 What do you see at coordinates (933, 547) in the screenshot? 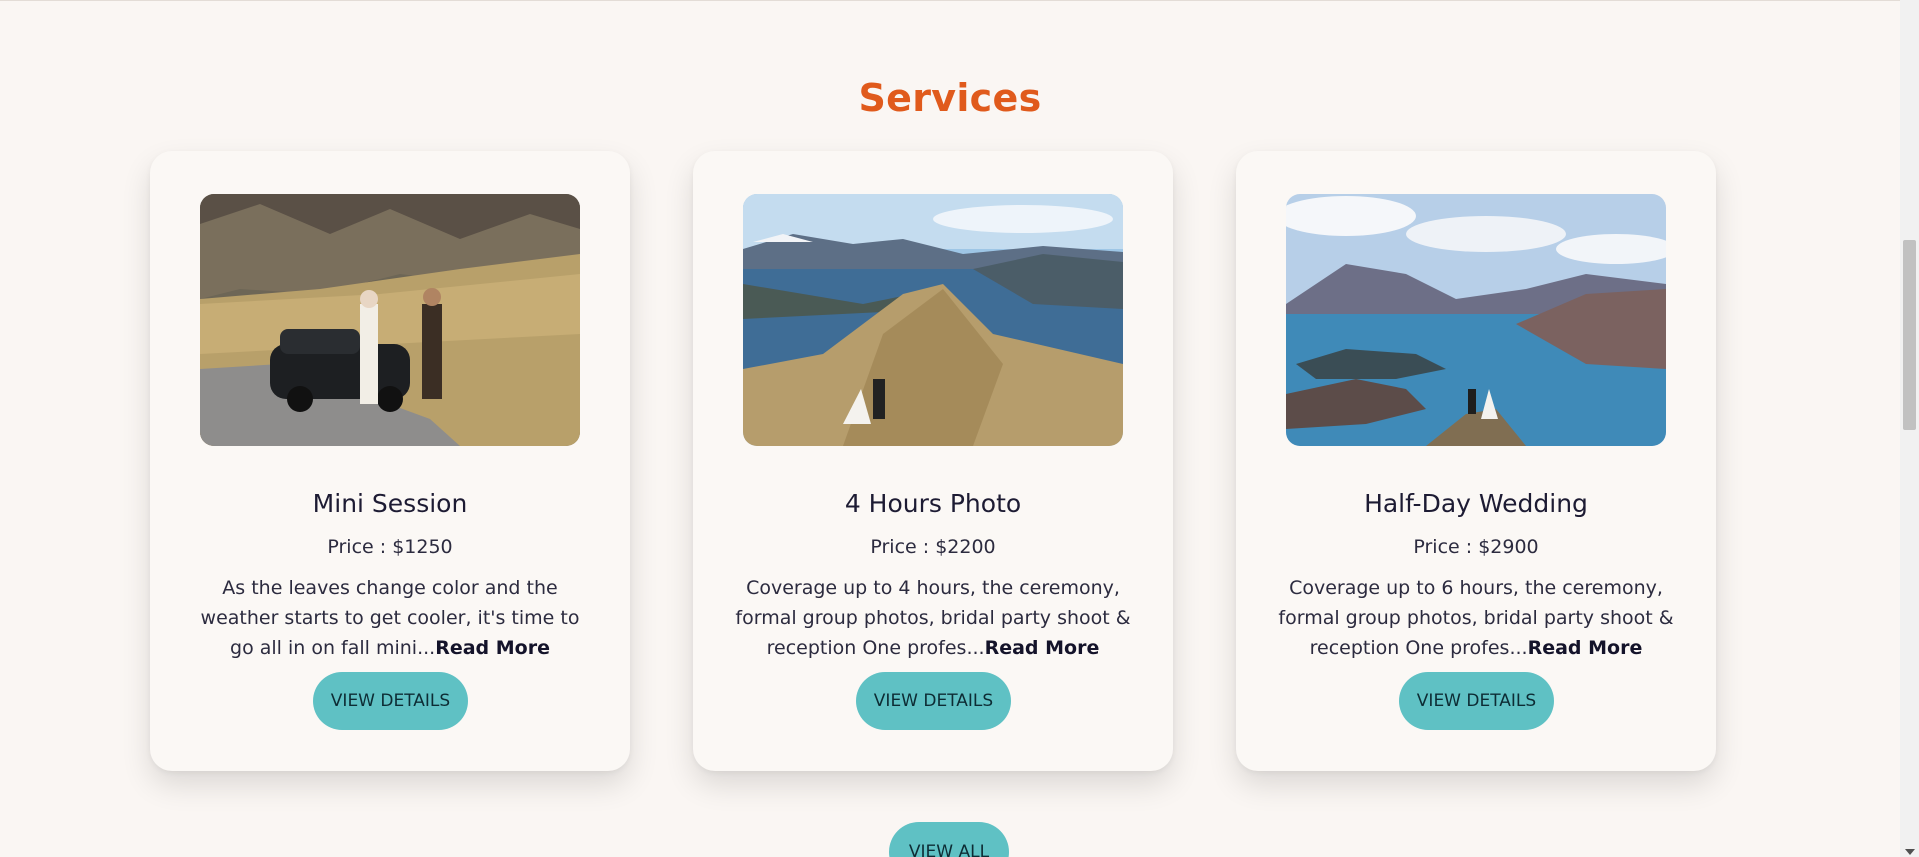
I see `service-price: Price : $2200` at bounding box center [933, 547].